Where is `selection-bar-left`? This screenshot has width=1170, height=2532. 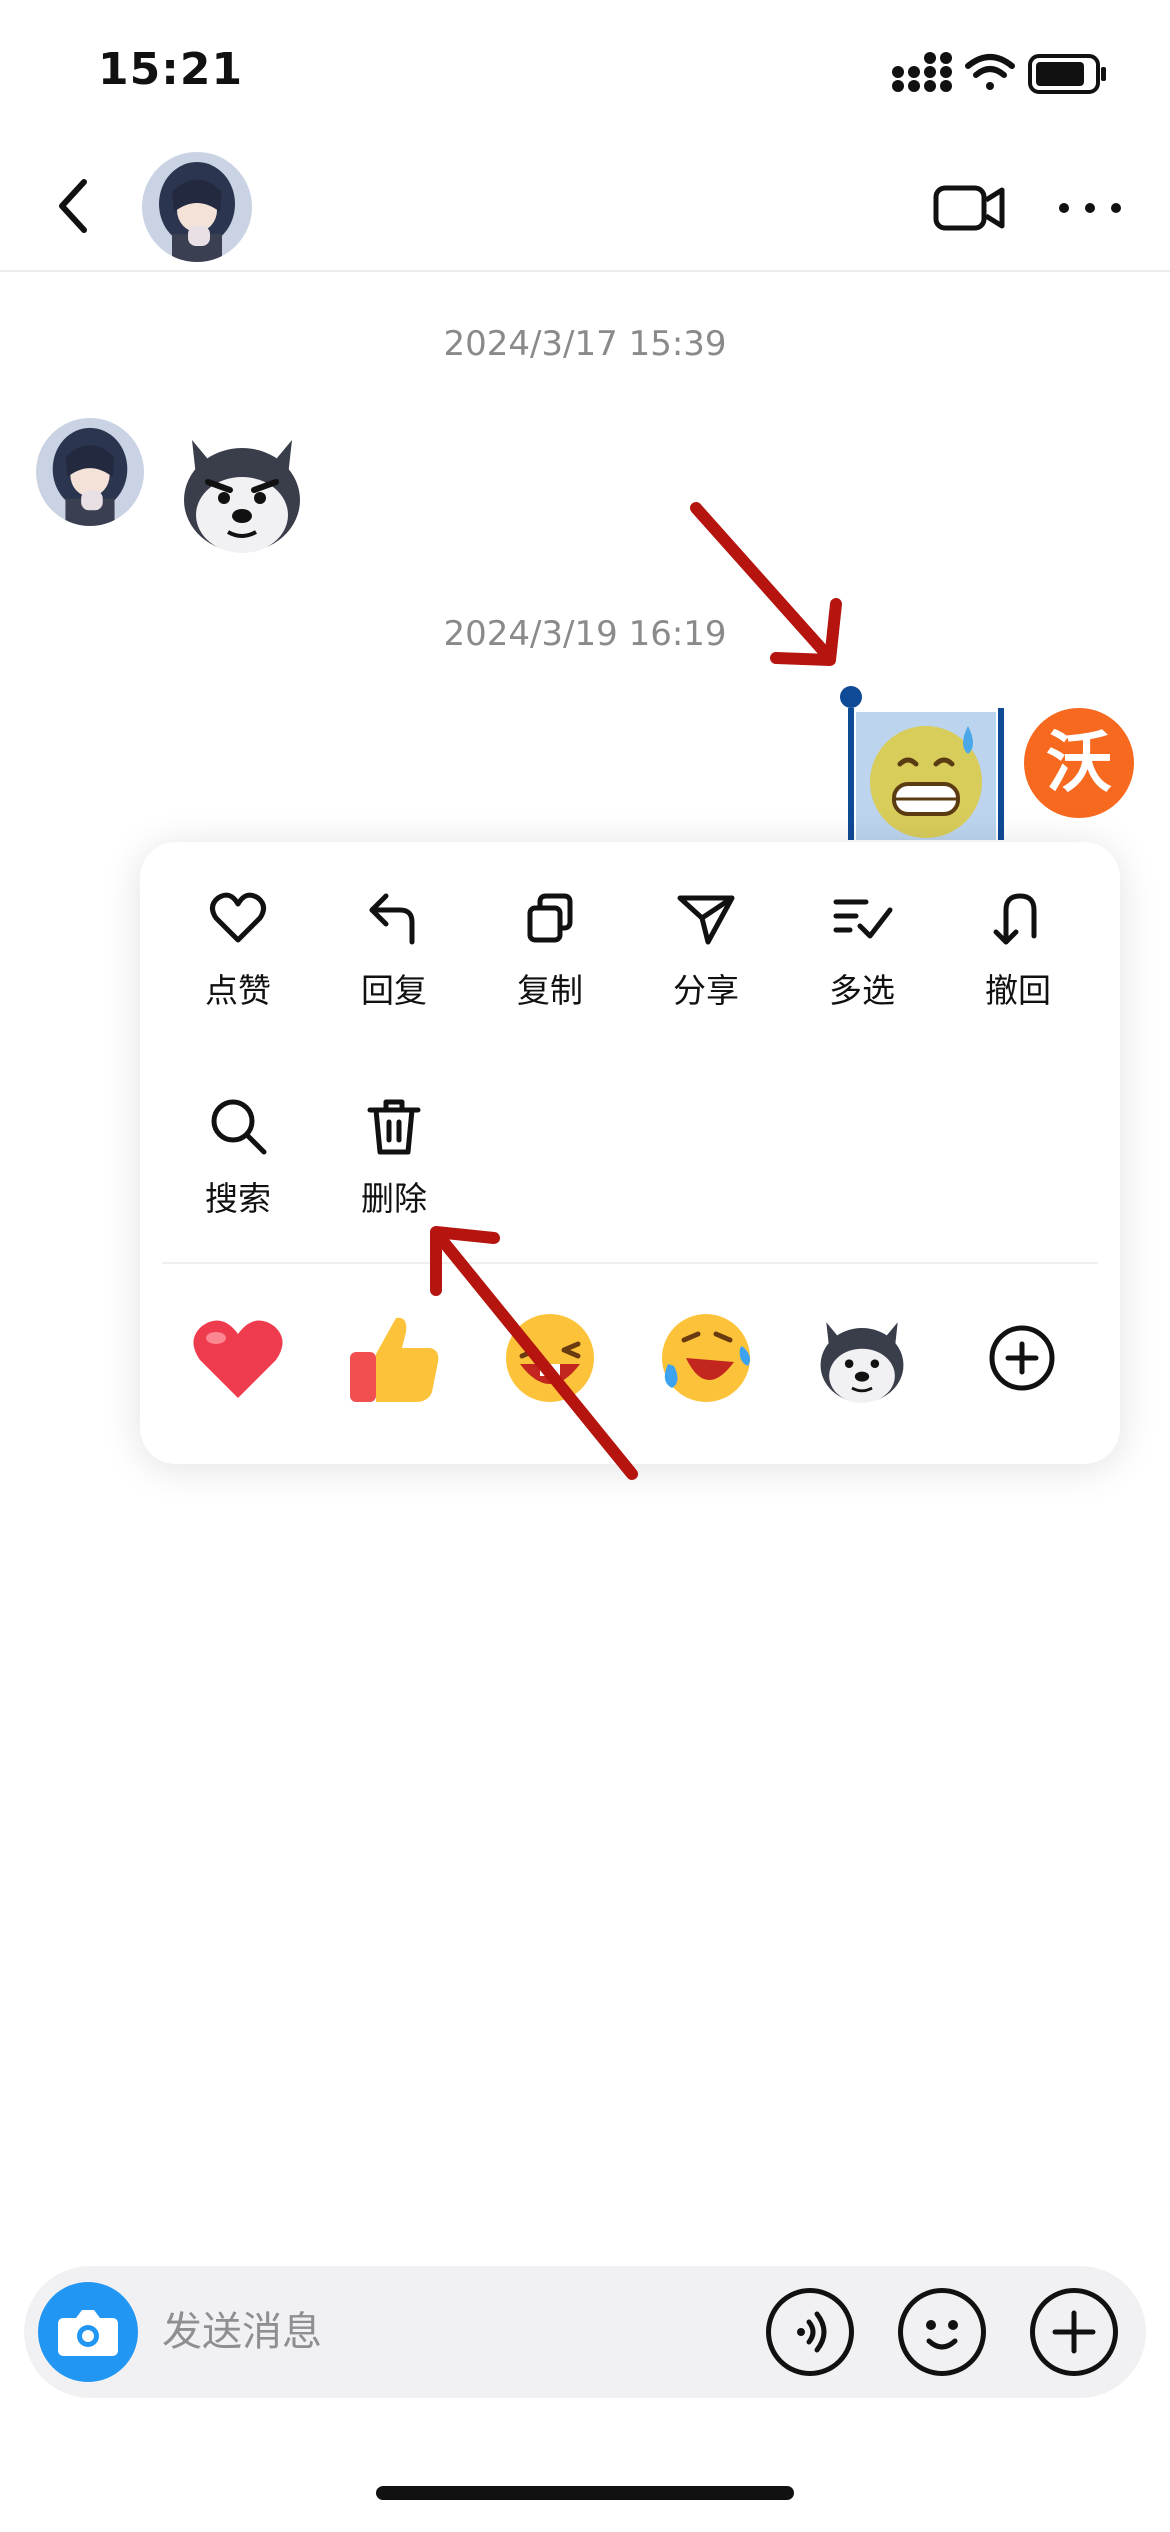
selection-bar-left is located at coordinates (851, 774).